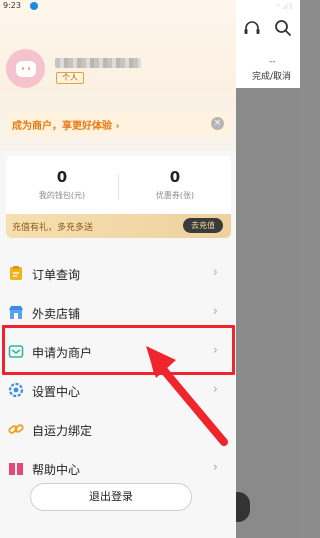  I want to click on avatar-face-icon, so click(26, 69).